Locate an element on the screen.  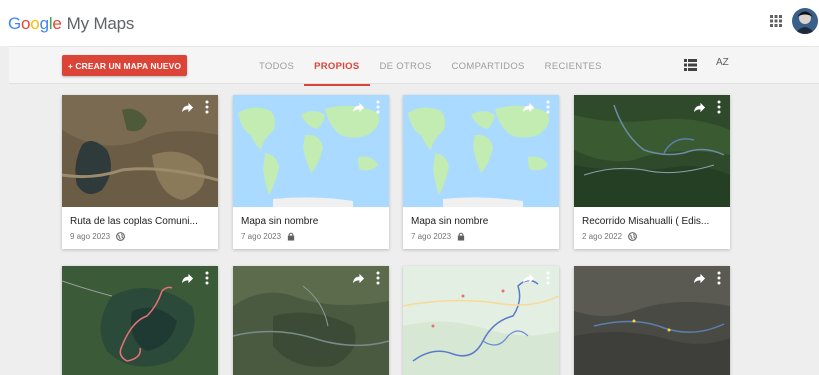
app-header: Google My Maps is located at coordinates (409, 23).